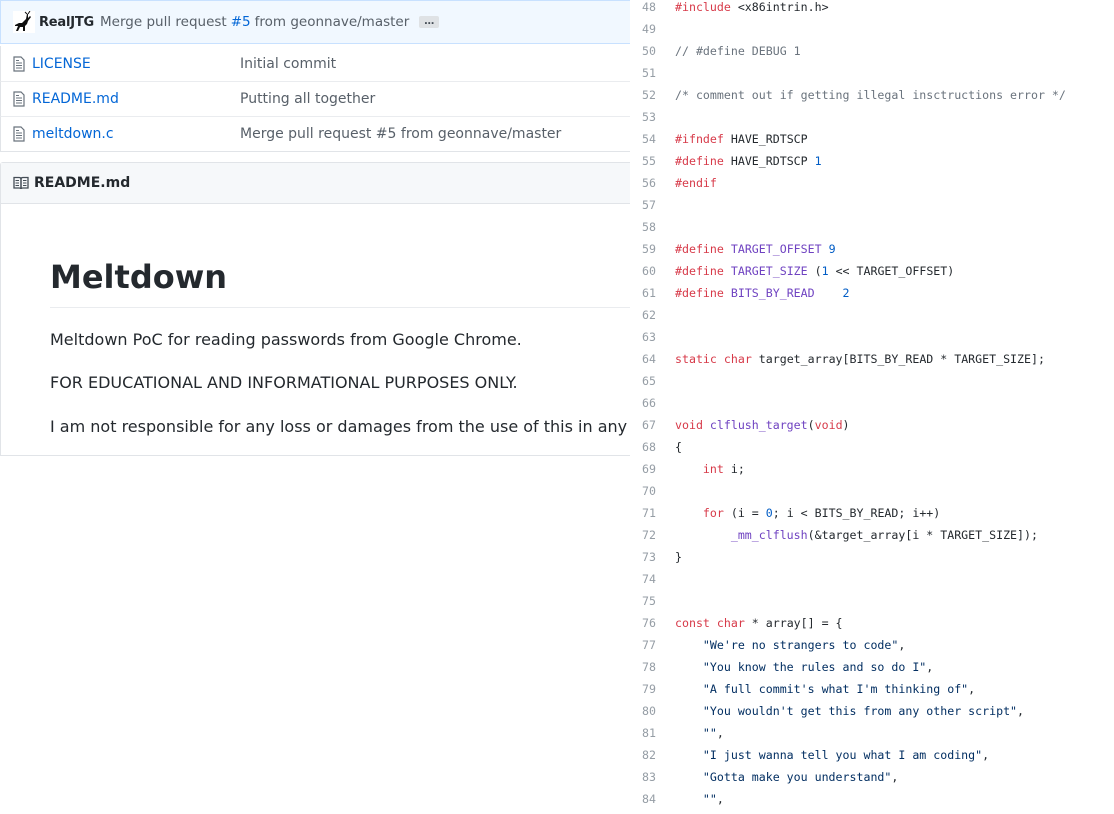 Image resolution: width=1114 pixels, height=814 pixels. What do you see at coordinates (646, 645) in the screenshot?
I see `line-number: 77` at bounding box center [646, 645].